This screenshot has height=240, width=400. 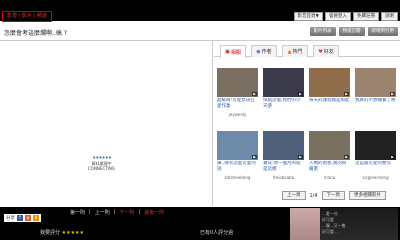 I want to click on more-videos-button: 更多相關影片, so click(x=368, y=195).